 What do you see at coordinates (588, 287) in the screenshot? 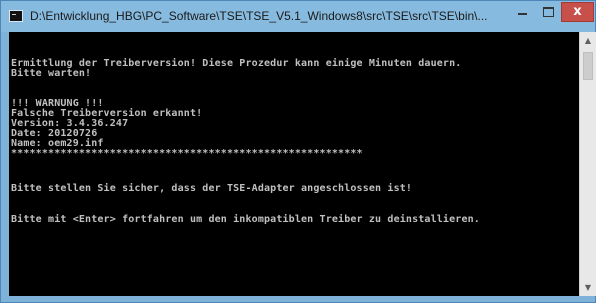
I see `scroll-down-arrow-icon: ▼` at bounding box center [588, 287].